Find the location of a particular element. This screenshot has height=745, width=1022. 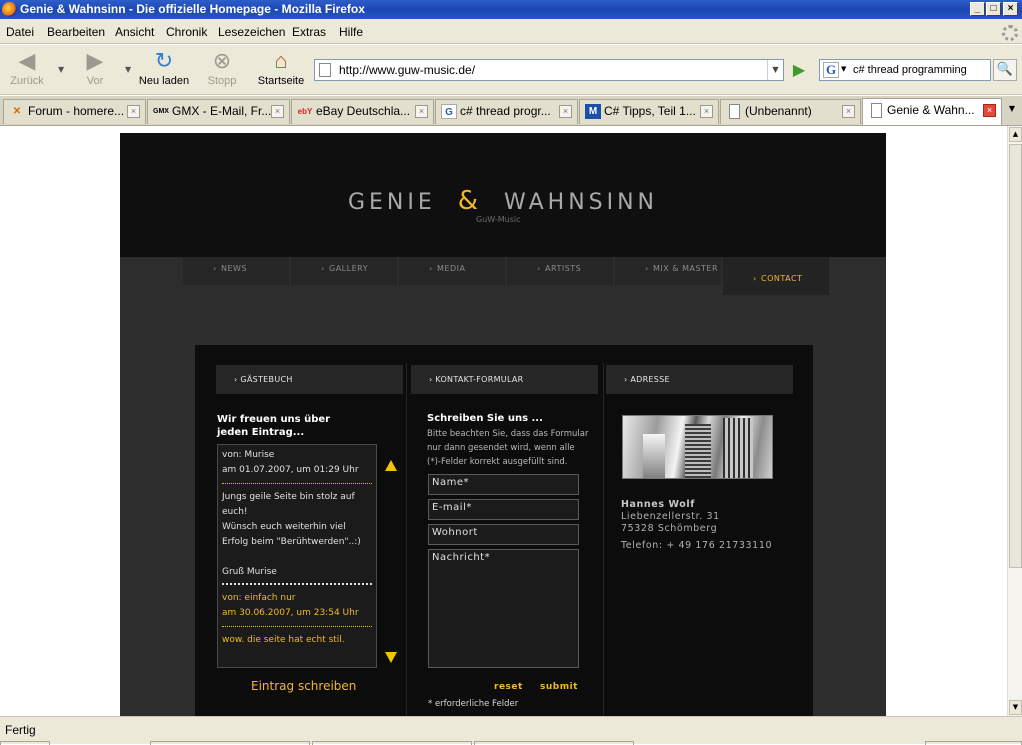

menu-hilfe: Hilfe is located at coordinates (351, 32).